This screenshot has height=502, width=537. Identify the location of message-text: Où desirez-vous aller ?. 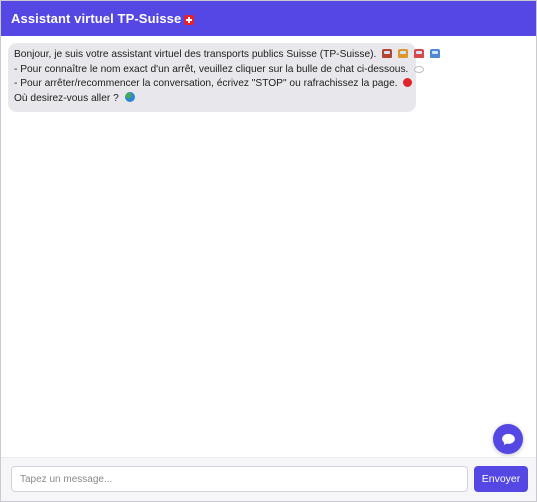
(66, 98).